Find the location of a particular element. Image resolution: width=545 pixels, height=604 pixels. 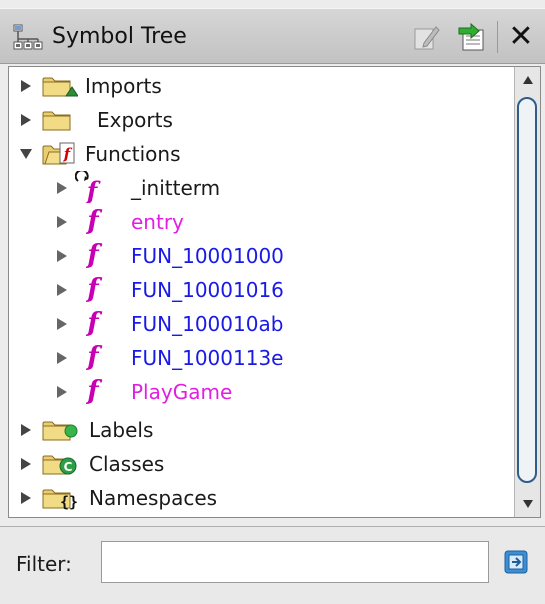

tree-node-functions: f Functions is located at coordinates (259, 154).